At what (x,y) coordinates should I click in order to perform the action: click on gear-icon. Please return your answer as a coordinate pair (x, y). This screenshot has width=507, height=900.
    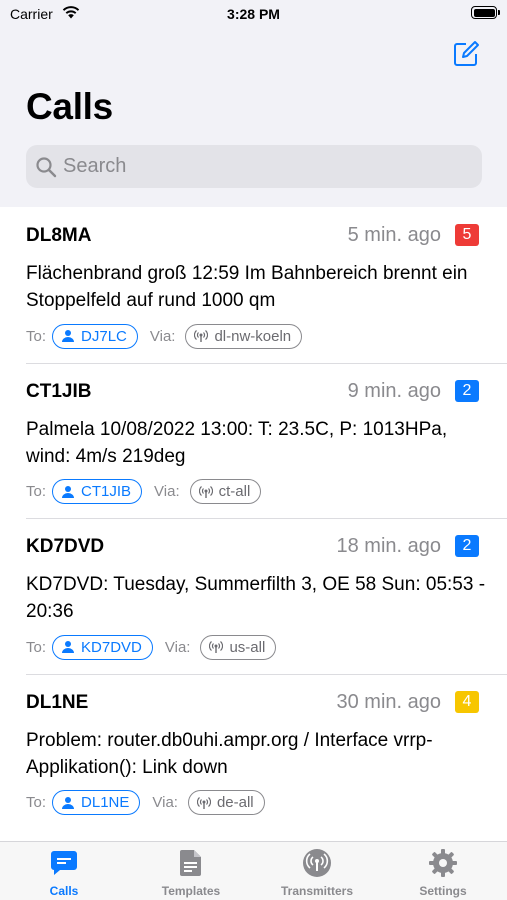
    Looking at the image, I should click on (443, 863).